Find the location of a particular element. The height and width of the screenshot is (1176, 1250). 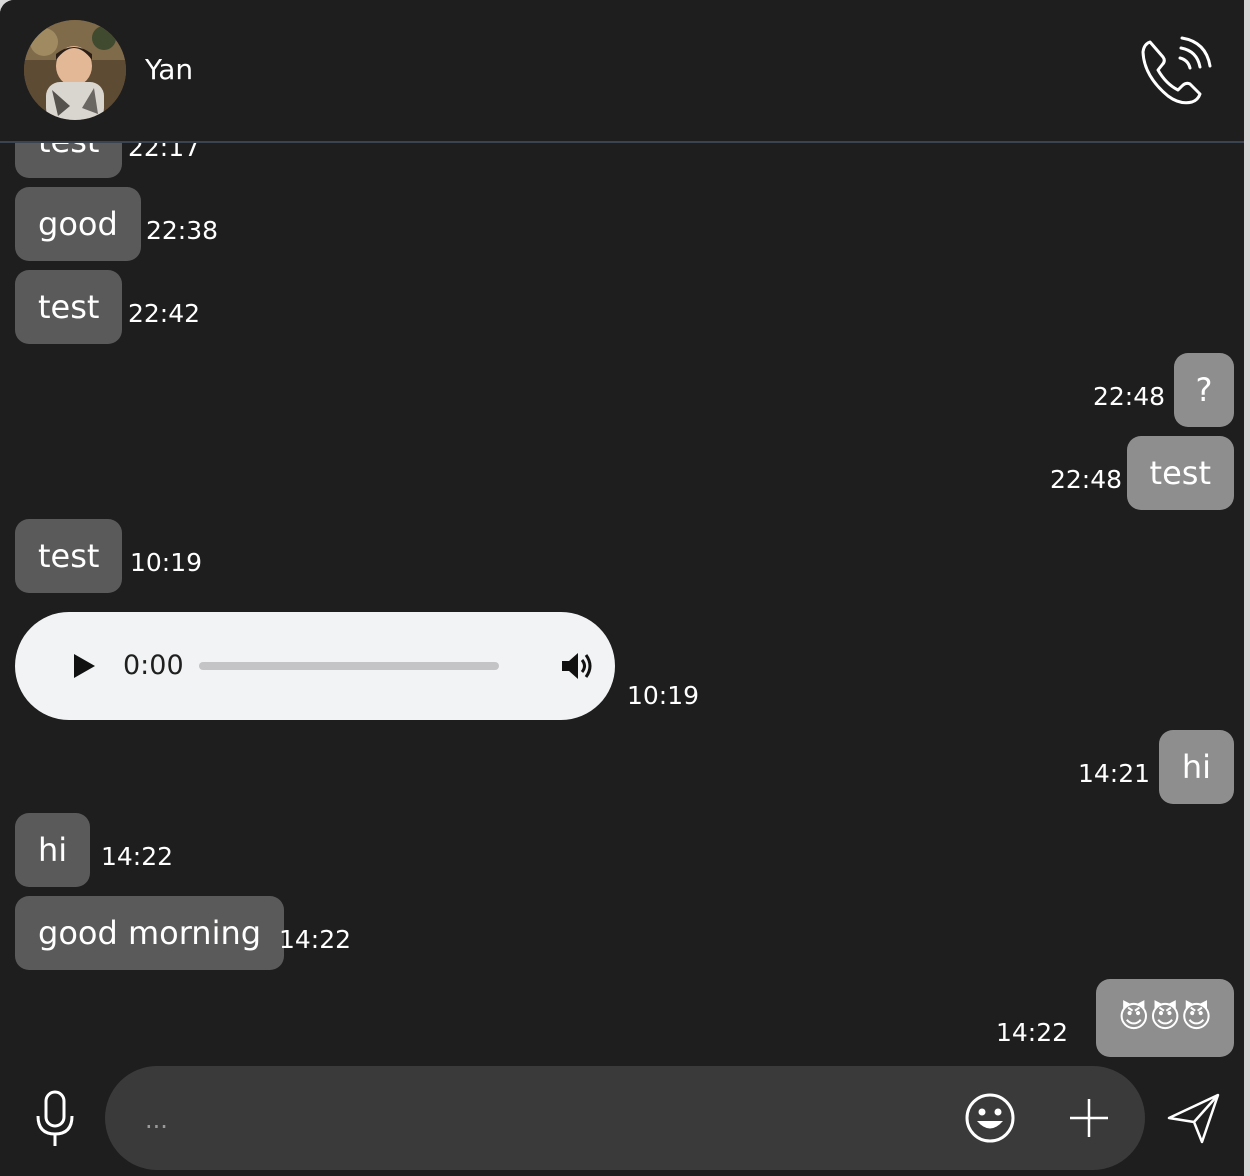

microphone-icon is located at coordinates (55, 1119).